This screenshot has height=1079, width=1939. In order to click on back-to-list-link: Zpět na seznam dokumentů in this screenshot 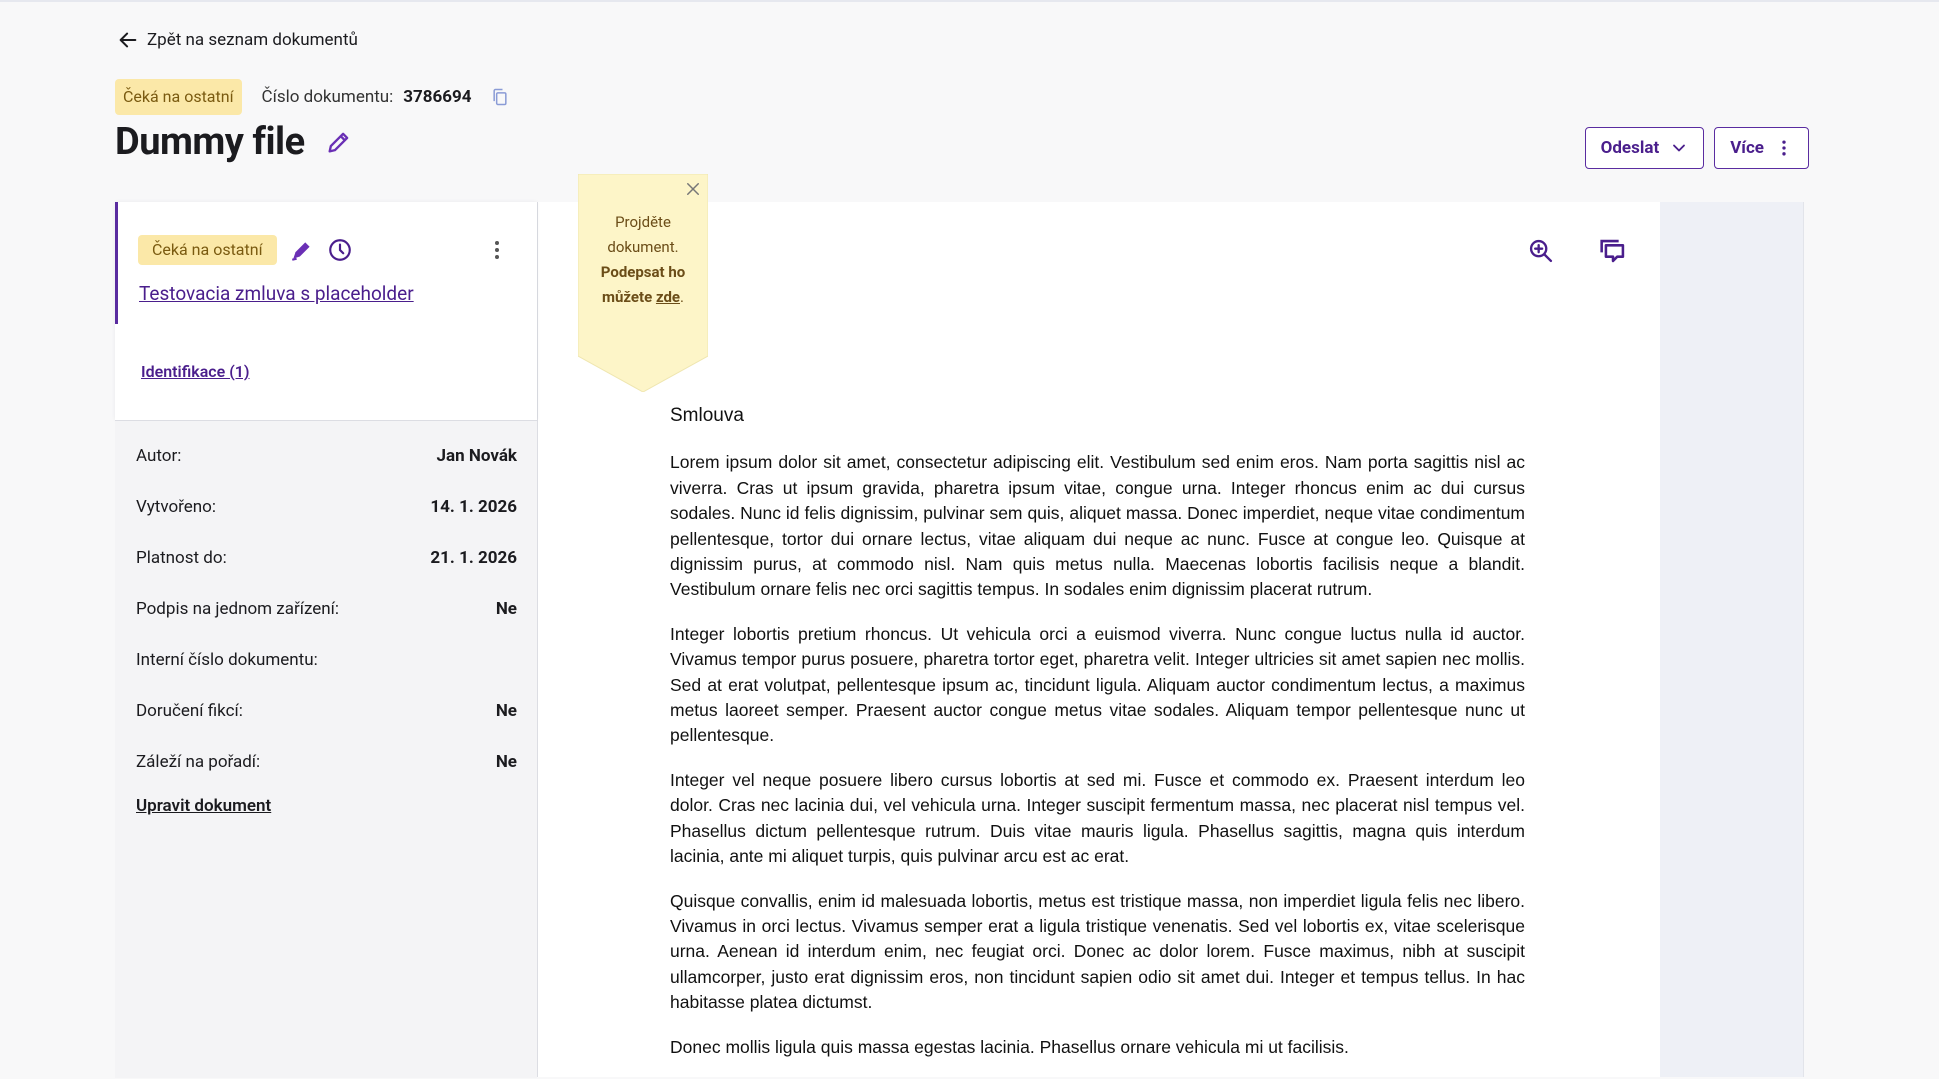, I will do `click(237, 40)`.